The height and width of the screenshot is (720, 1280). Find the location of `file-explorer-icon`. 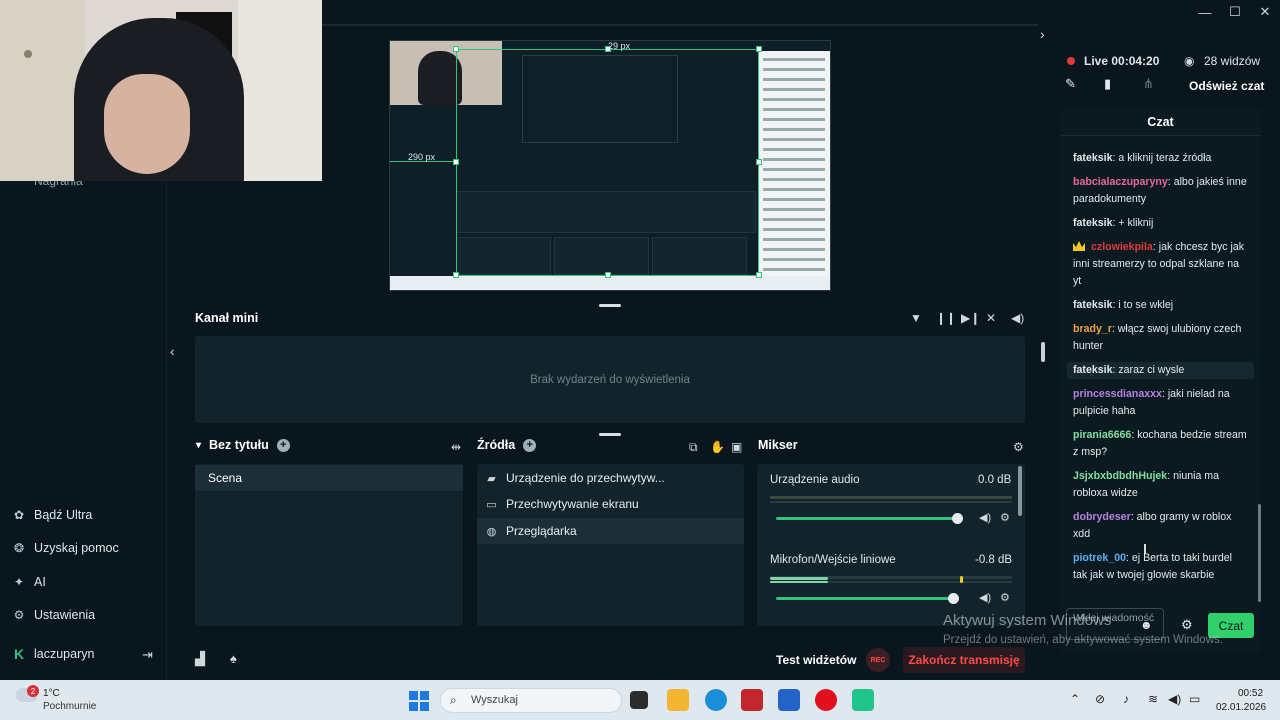

file-explorer-icon is located at coordinates (678, 700).